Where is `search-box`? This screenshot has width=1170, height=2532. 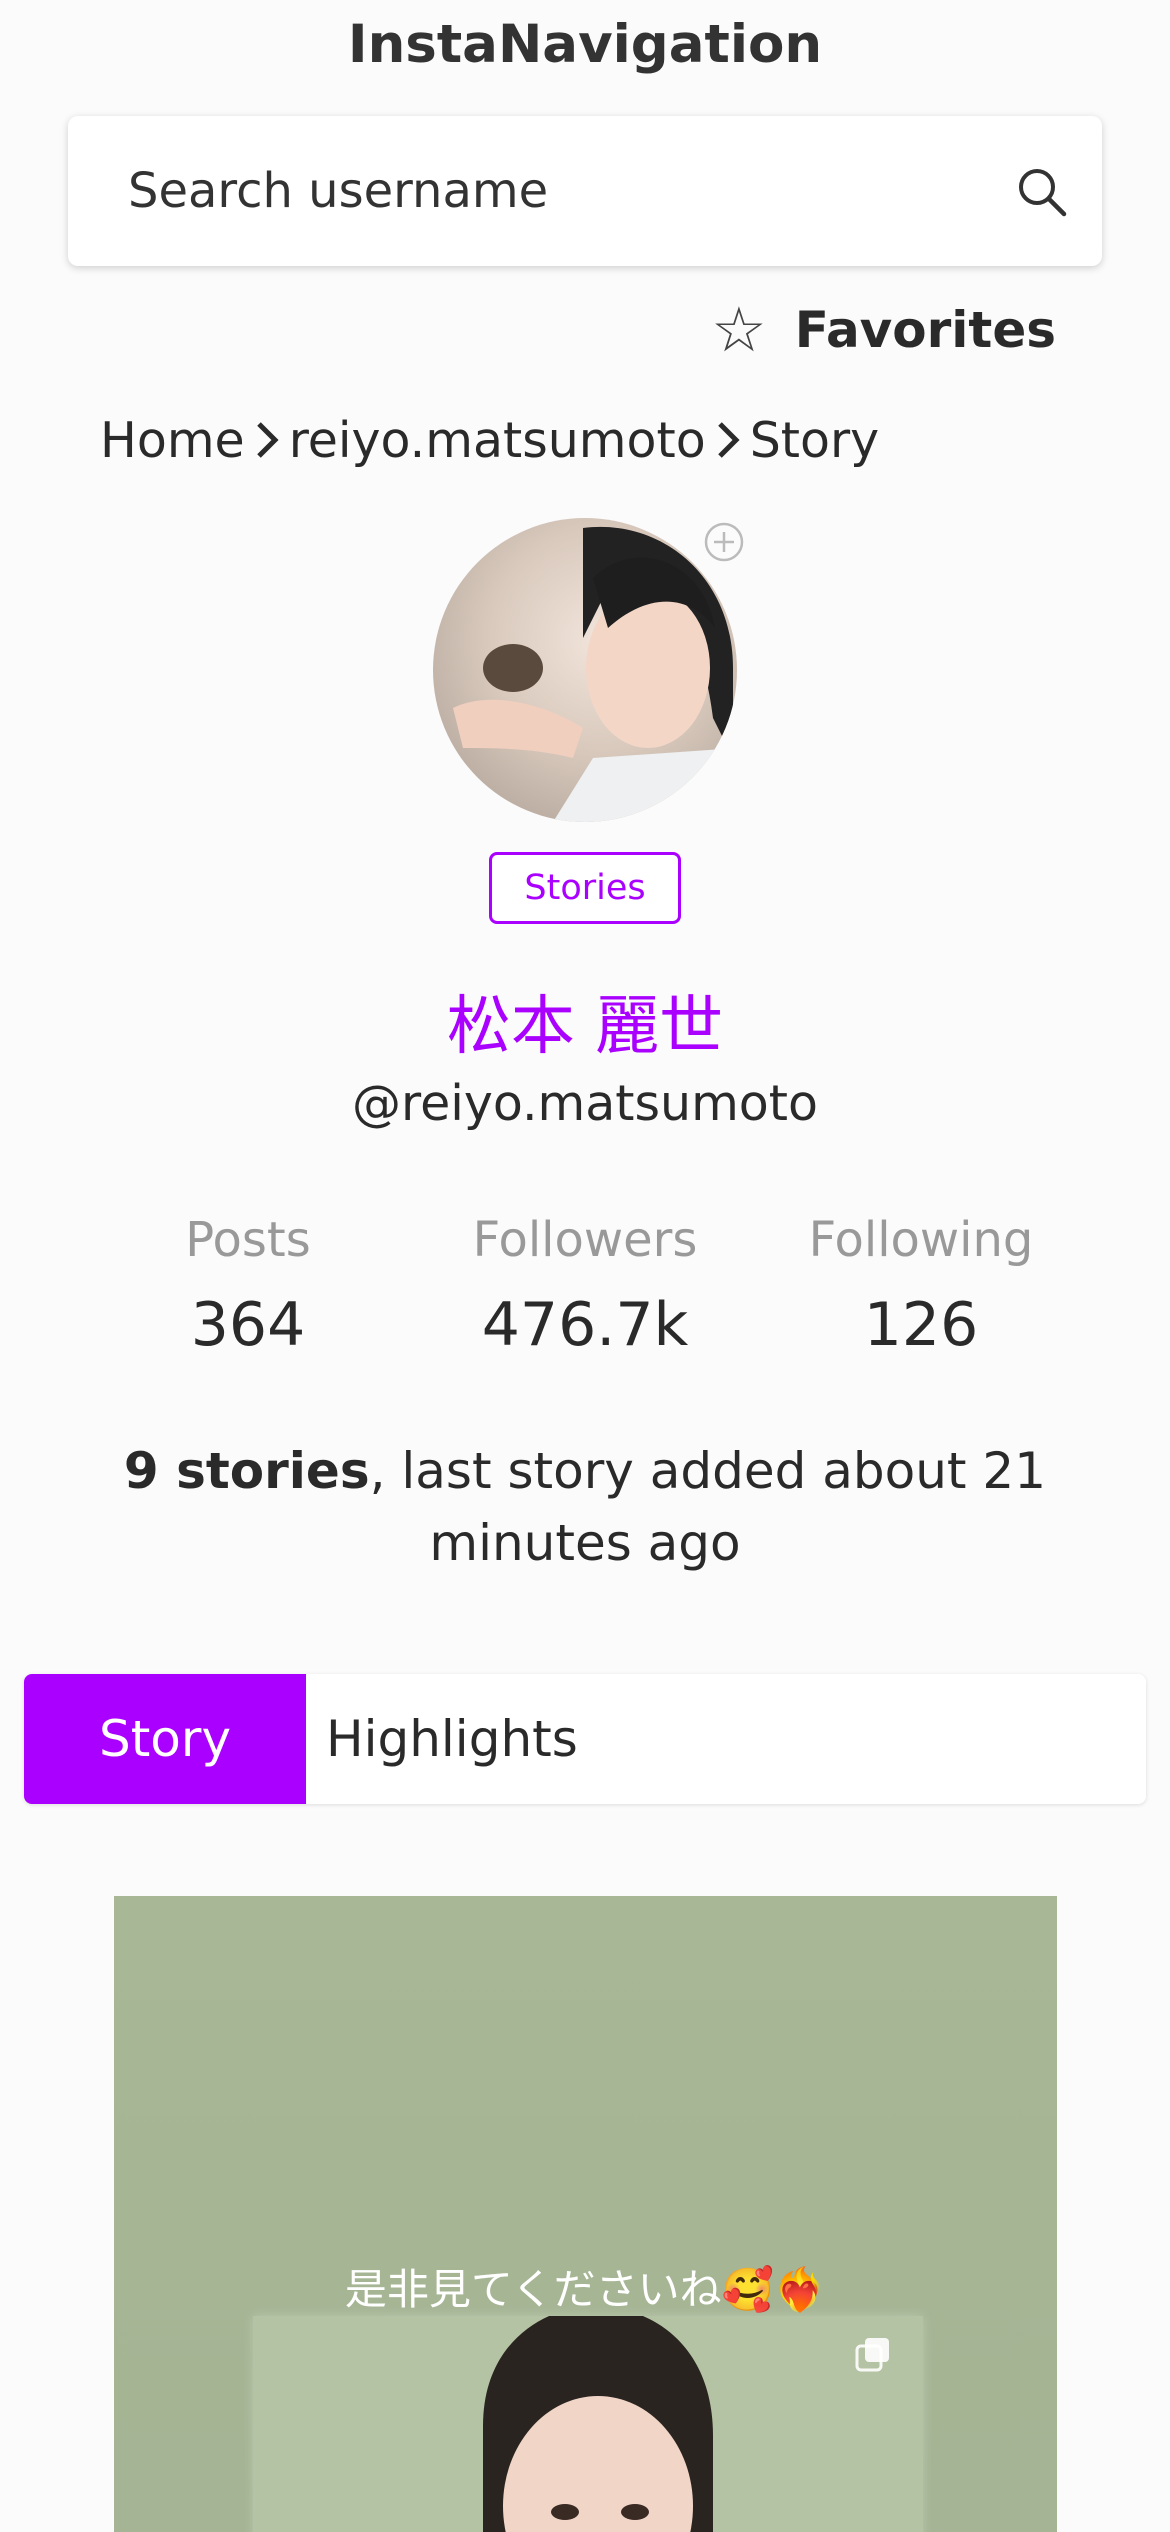
search-box is located at coordinates (585, 191).